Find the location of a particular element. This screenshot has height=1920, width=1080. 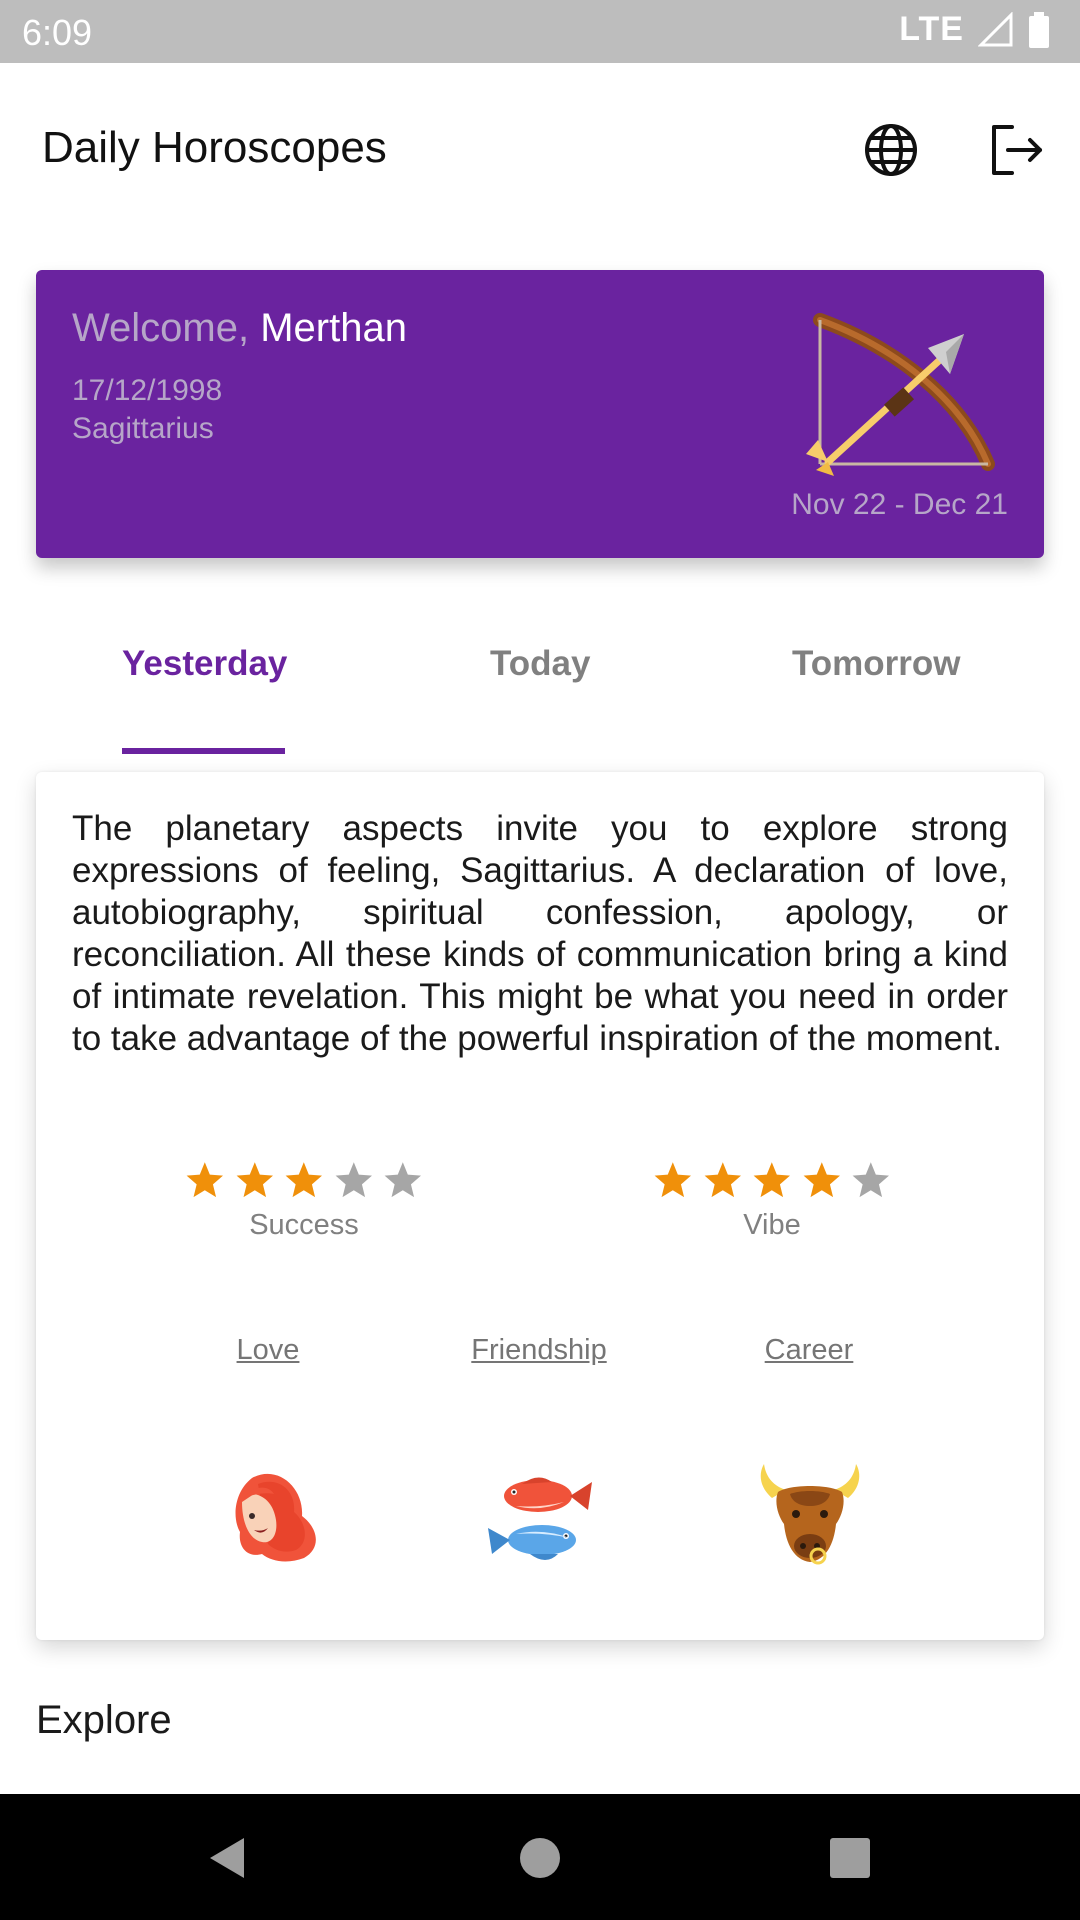

zodiac-sign: Sagittarius is located at coordinates (143, 428).